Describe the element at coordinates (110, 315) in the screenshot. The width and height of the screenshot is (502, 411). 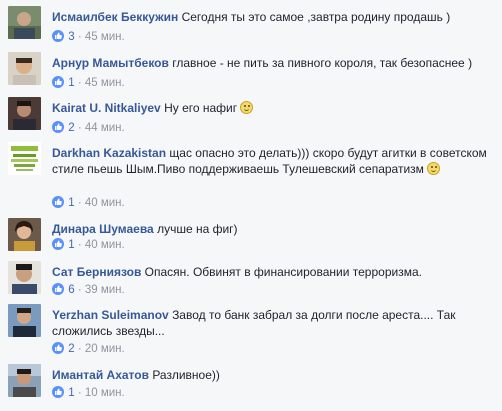
I see `comment-author: Yerzhan Suleimanov` at that location.